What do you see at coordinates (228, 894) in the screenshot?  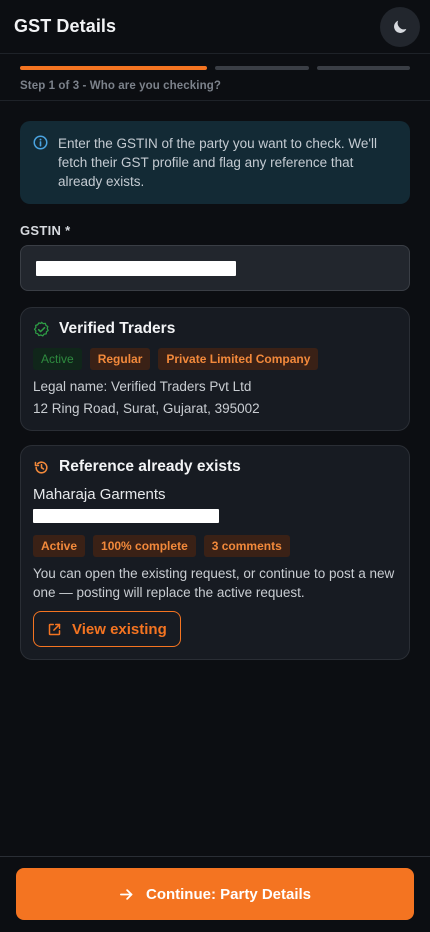 I see `continue-label: Continue: Party Details` at bounding box center [228, 894].